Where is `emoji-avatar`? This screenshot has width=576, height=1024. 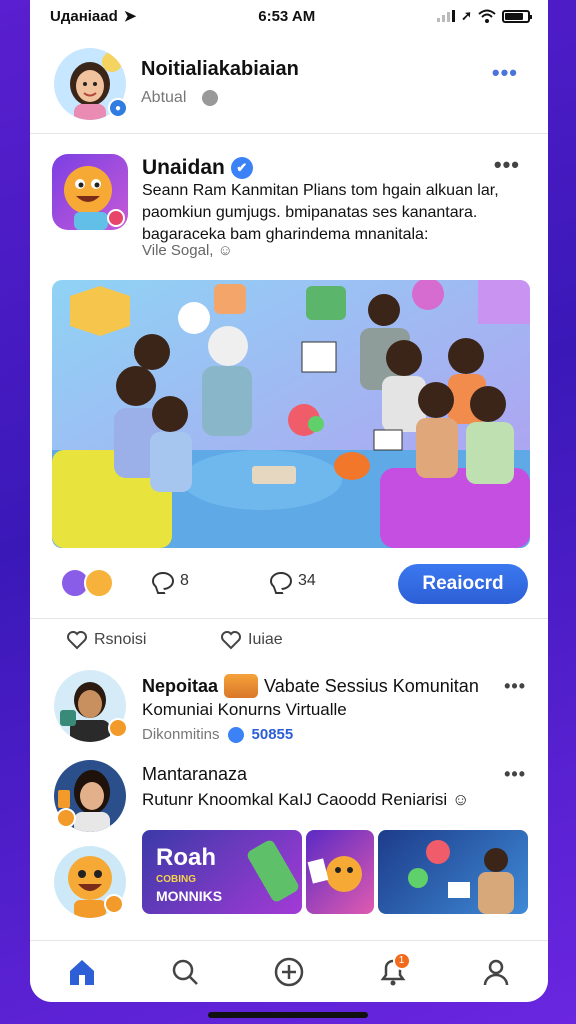 emoji-avatar is located at coordinates (90, 882).